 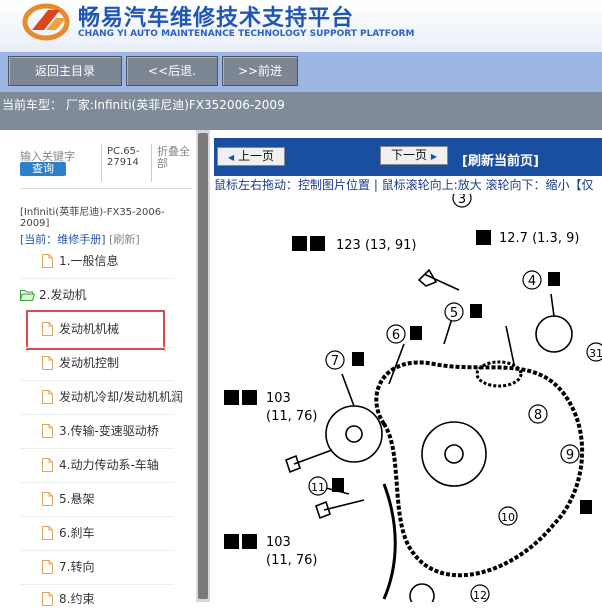 I want to click on back-button: <<后退., so click(x=172, y=71).